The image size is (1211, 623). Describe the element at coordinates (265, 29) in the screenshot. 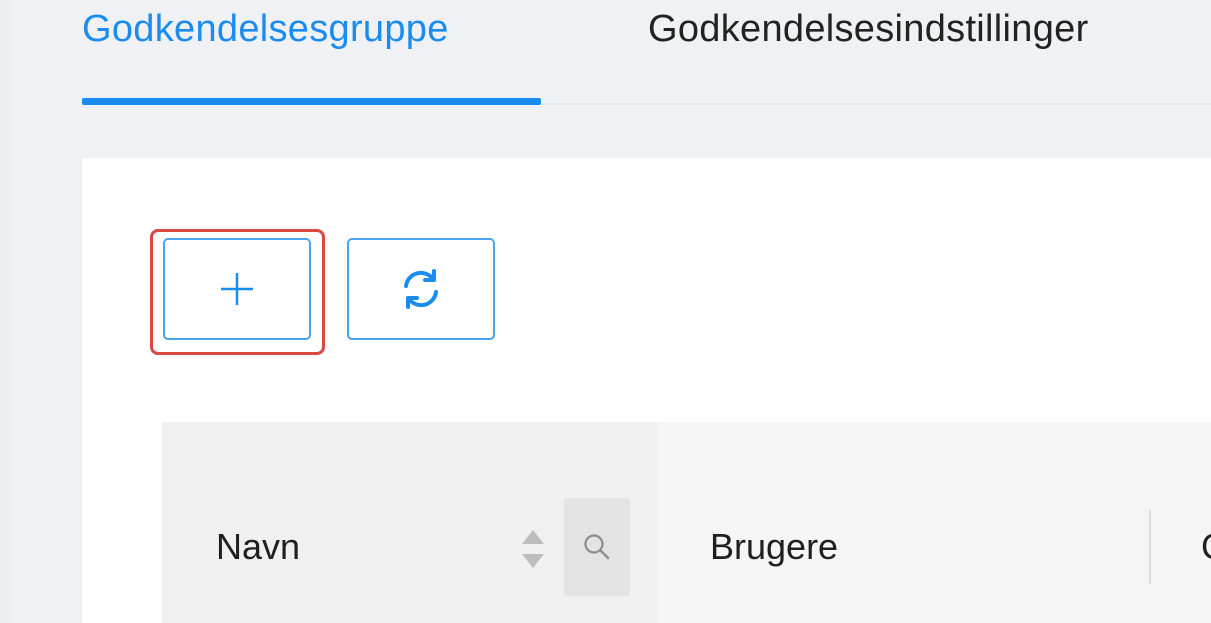

I see `tab-approval-group: Godkendelsesgruppe` at that location.